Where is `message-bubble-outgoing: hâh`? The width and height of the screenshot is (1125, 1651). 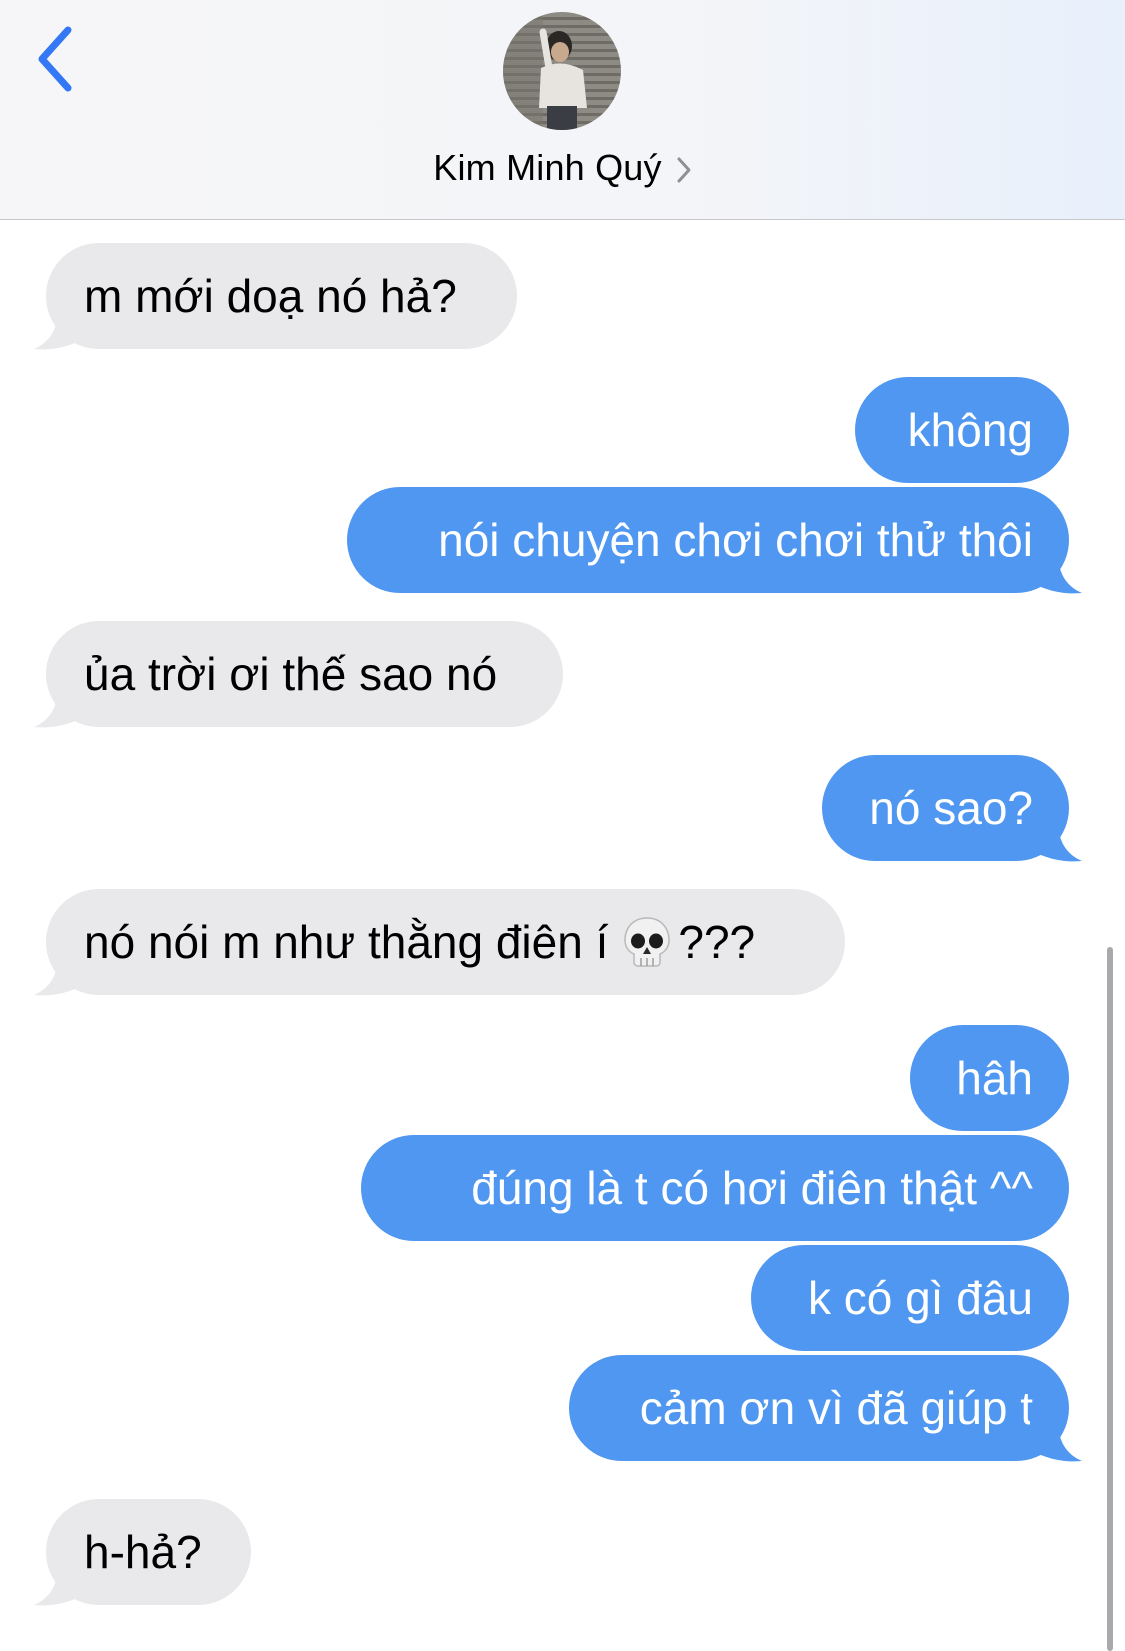
message-bubble-outgoing: hâh is located at coordinates (989, 1078).